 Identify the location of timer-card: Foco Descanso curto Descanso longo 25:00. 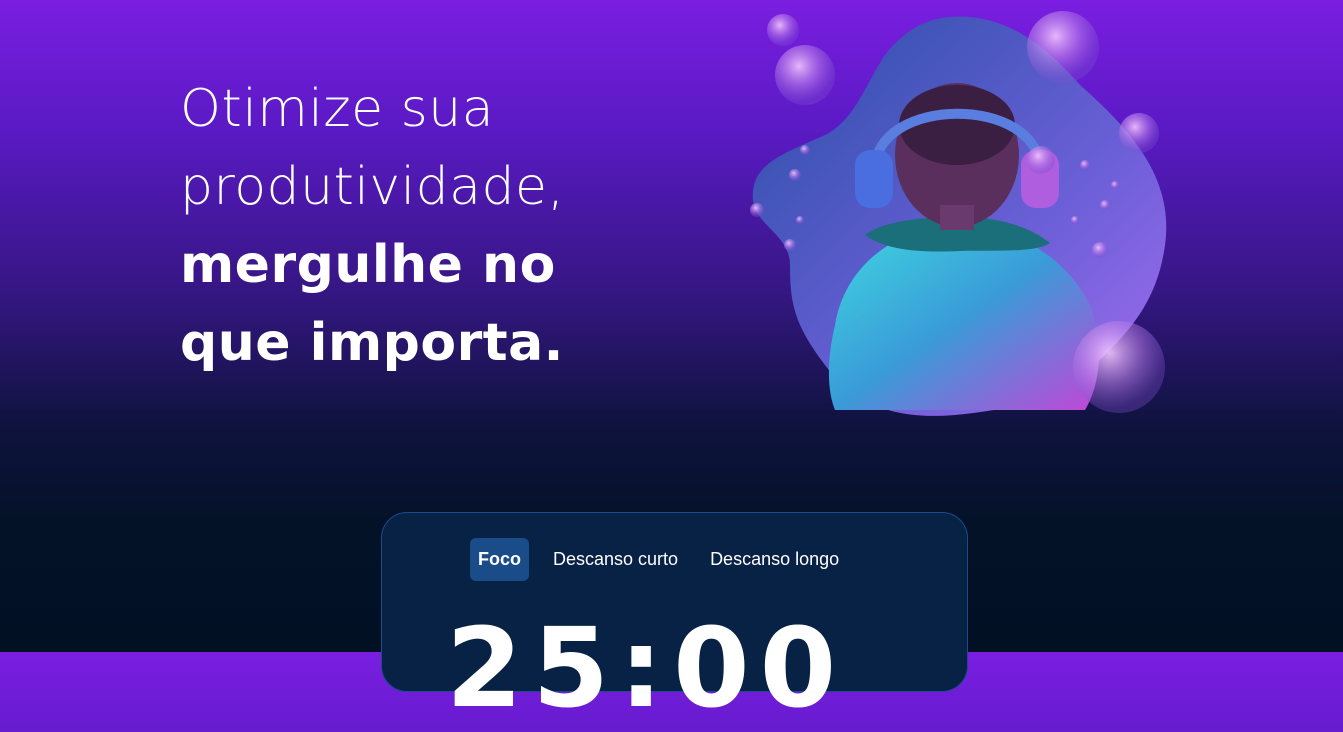
(674, 617).